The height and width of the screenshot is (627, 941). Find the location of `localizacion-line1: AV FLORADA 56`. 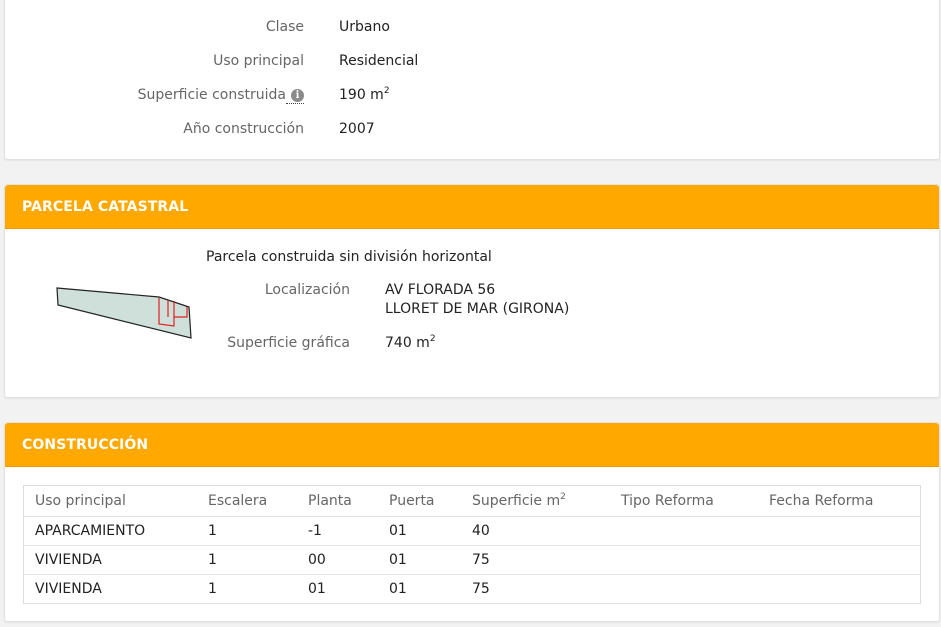

localizacion-line1: AV FLORADA 56 is located at coordinates (440, 290).